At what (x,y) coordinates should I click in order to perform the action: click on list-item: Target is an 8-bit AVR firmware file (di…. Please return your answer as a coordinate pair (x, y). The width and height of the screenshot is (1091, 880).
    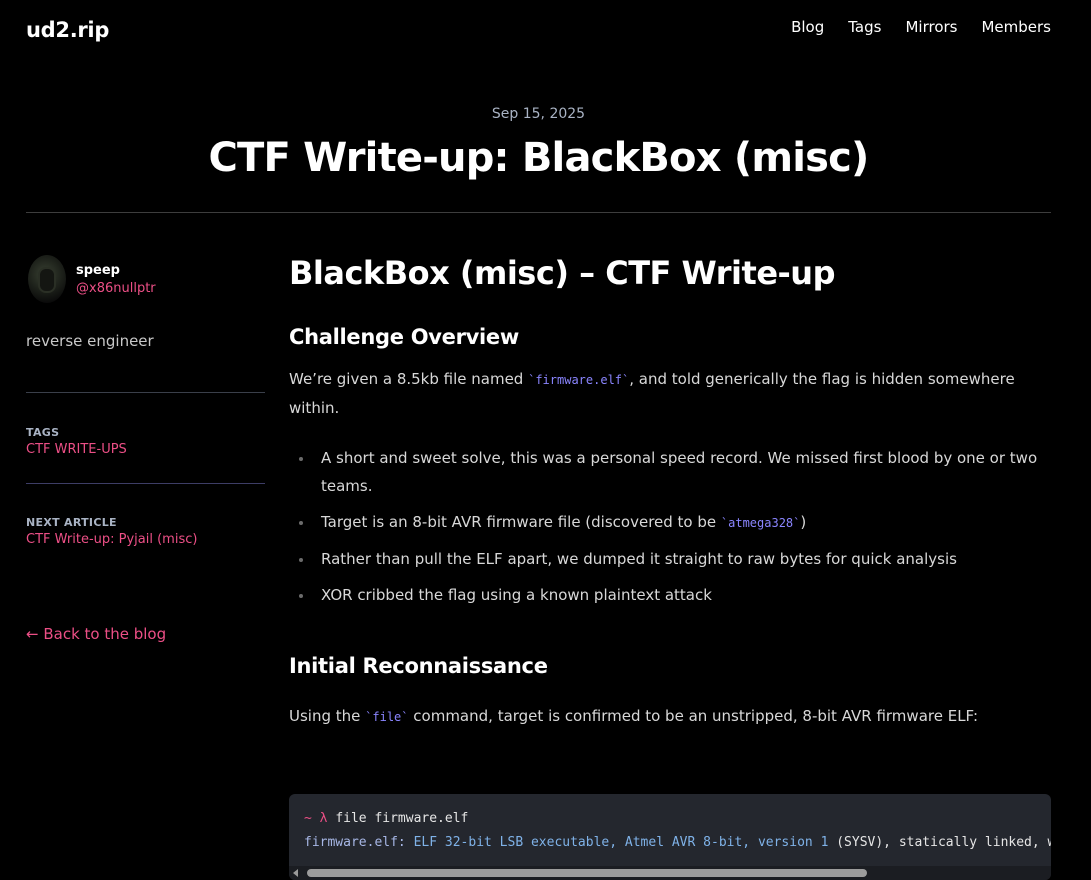
    Looking at the image, I should click on (670, 522).